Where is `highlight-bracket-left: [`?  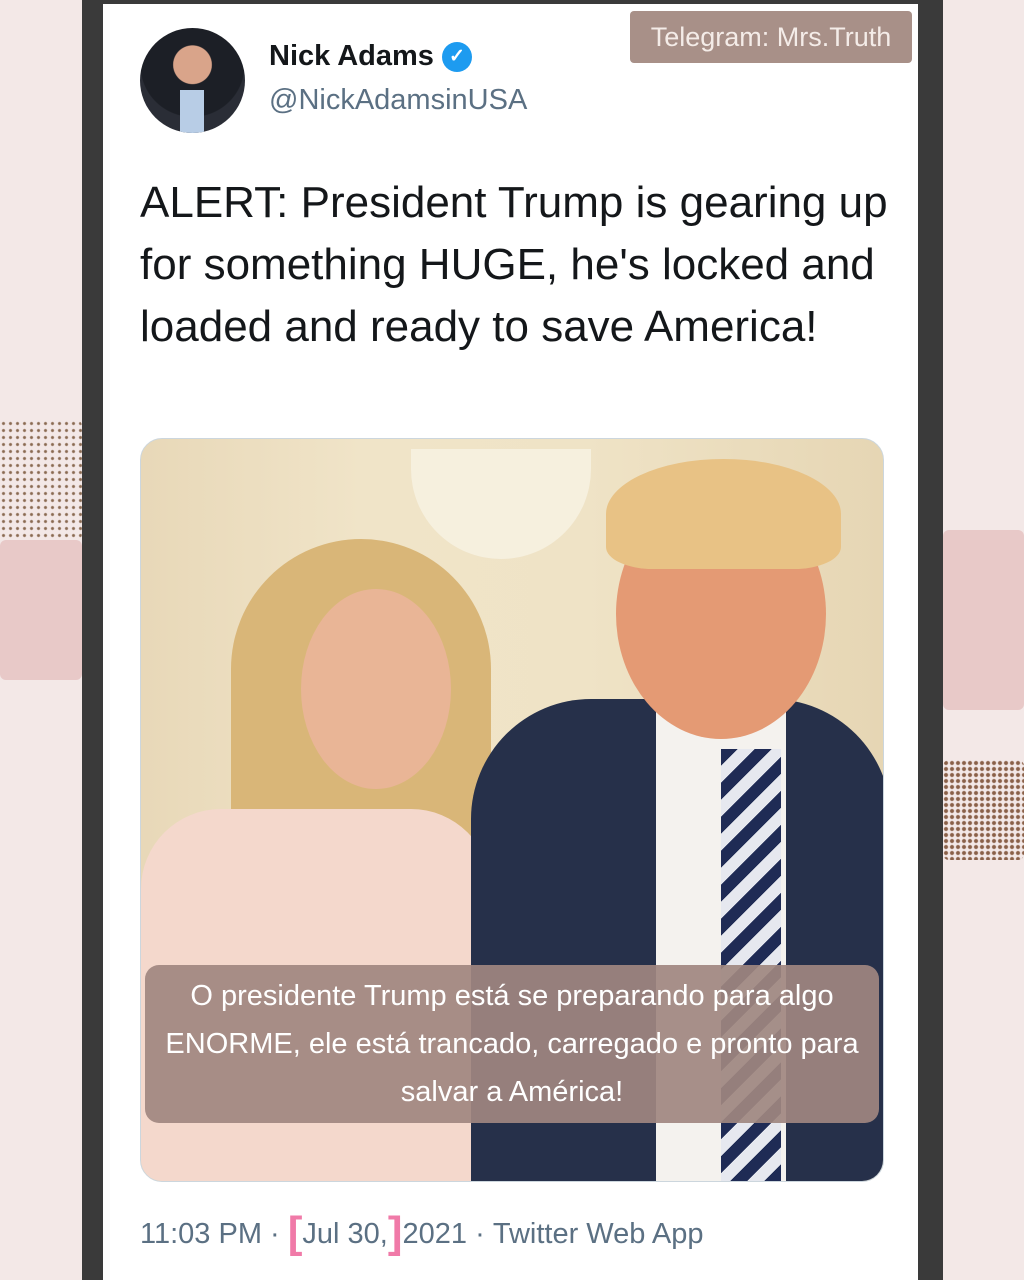 highlight-bracket-left: [ is located at coordinates (295, 1232).